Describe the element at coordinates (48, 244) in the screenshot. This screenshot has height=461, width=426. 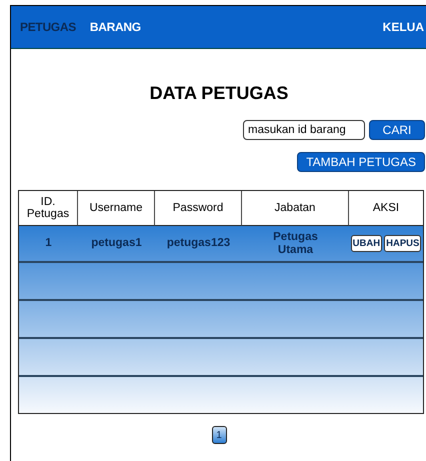
I see `table-cell: 1` at that location.